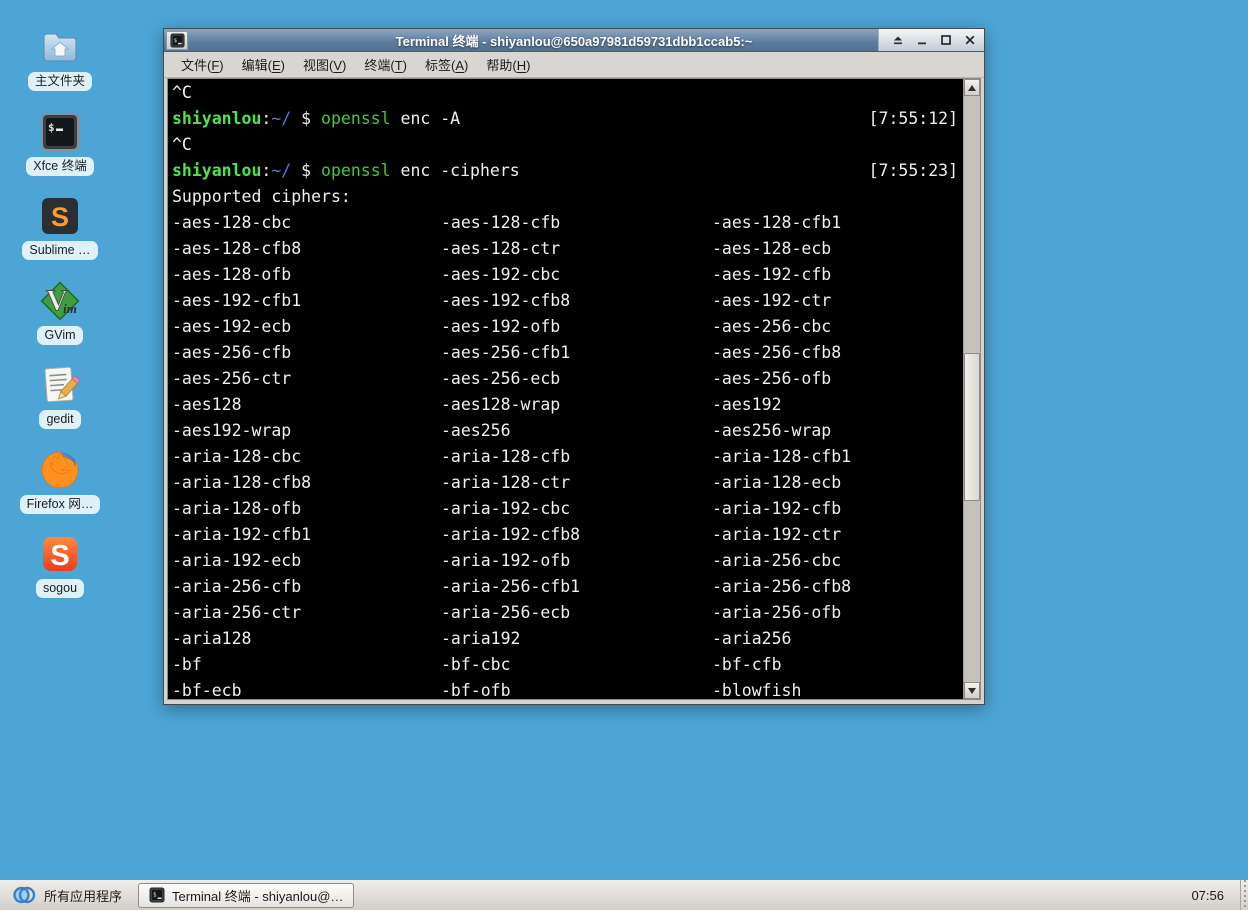  Describe the element at coordinates (624, 894) in the screenshot. I see `taskbar: 所有应用程序 $ Terminal 终端 - shiyanlou@… 07:56` at that location.